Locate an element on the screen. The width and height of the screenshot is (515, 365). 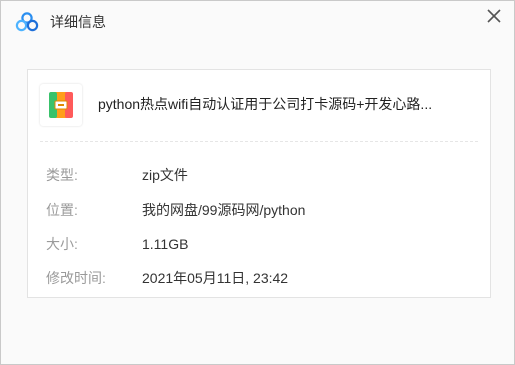
close-button is located at coordinates (494, 16).